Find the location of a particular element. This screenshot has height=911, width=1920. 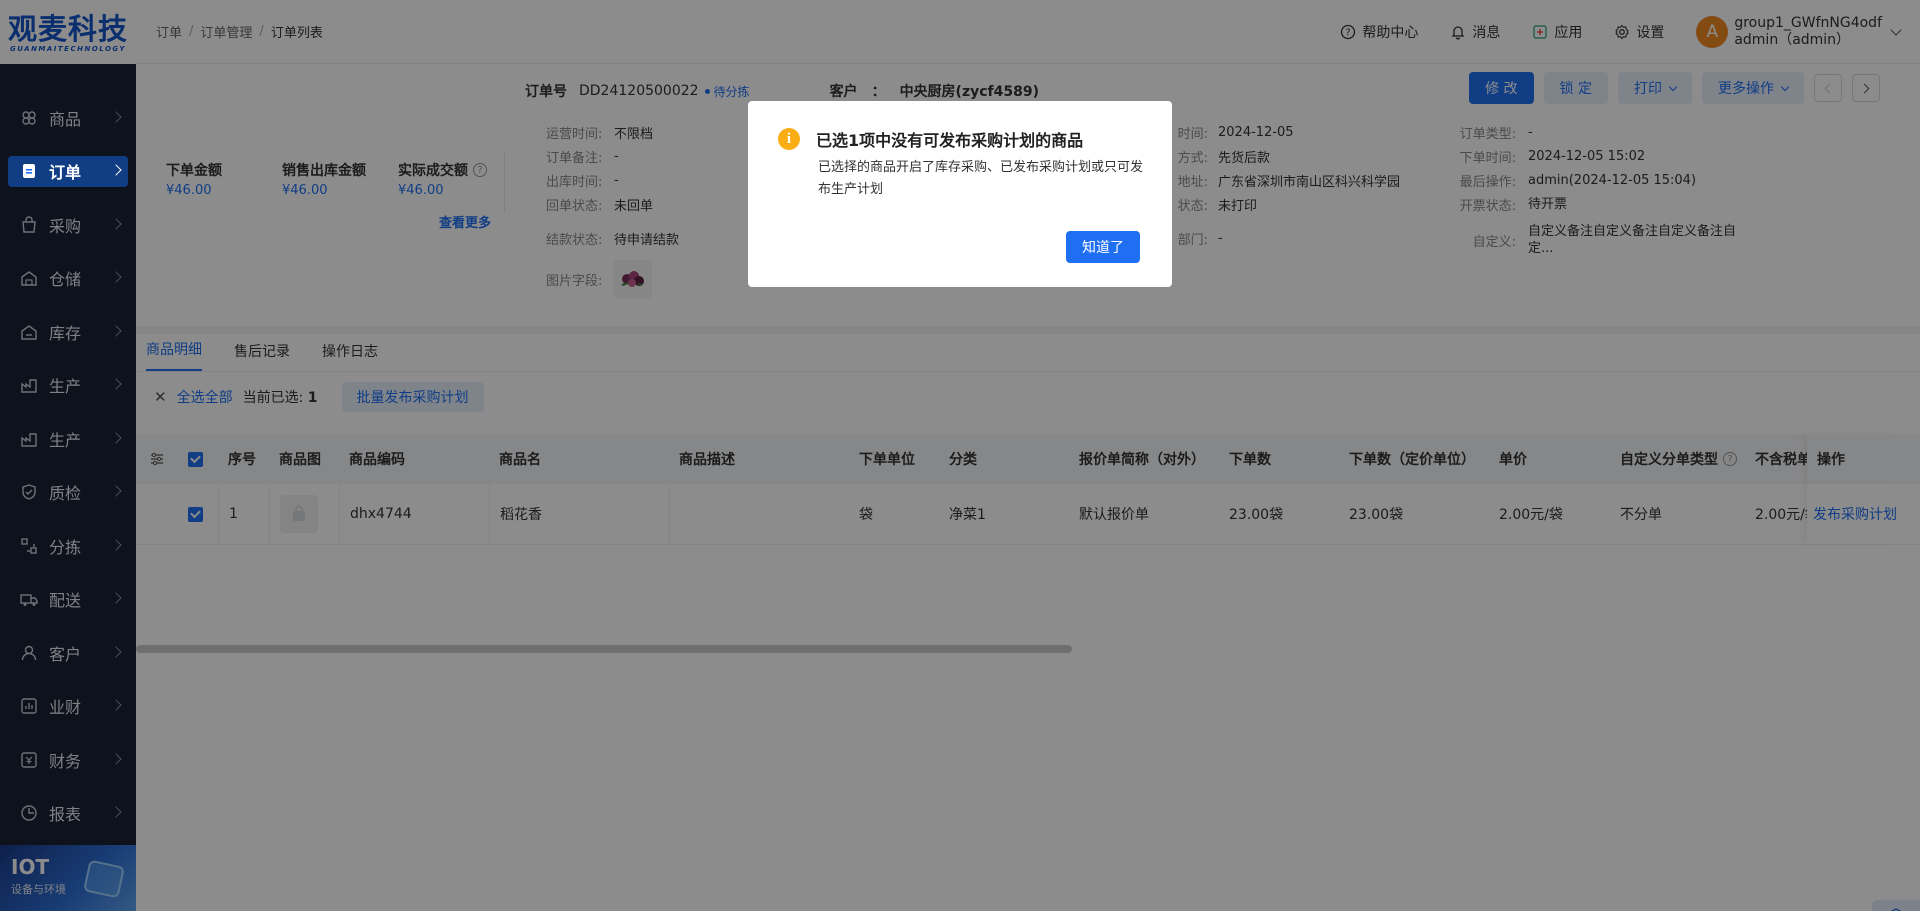

modal-title-row: i 已选1项中没有可发布采购计划的商品 is located at coordinates (959, 139).